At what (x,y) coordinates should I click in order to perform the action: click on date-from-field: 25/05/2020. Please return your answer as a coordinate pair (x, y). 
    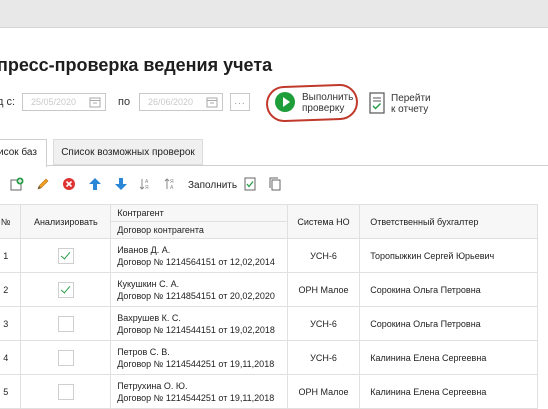
    Looking at the image, I should click on (64, 102).